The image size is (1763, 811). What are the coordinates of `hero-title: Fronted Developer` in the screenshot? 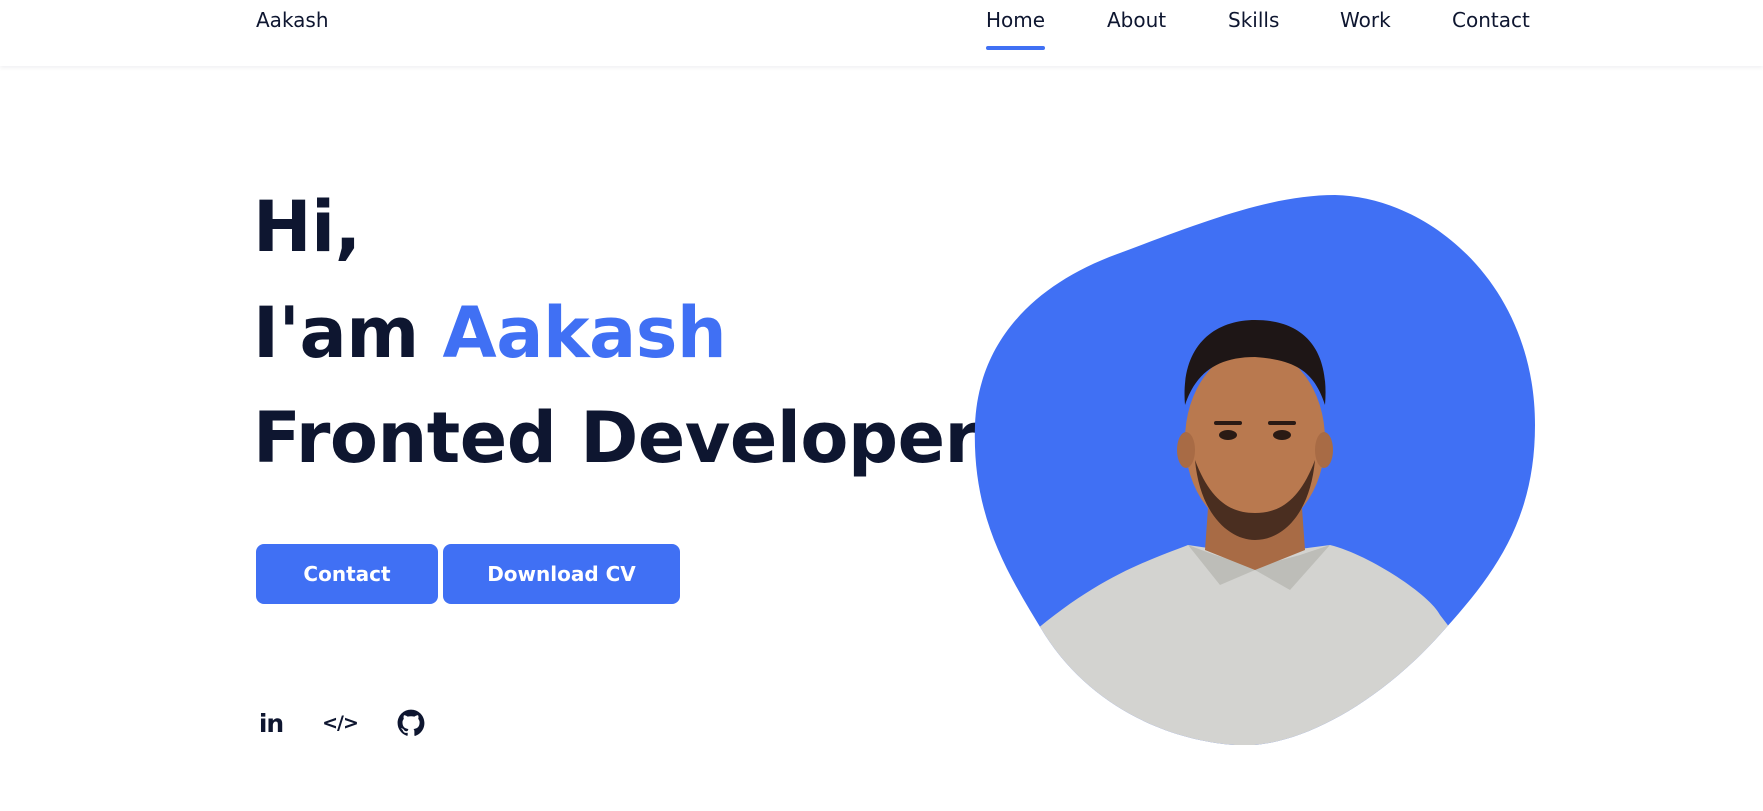 It's located at (616, 438).